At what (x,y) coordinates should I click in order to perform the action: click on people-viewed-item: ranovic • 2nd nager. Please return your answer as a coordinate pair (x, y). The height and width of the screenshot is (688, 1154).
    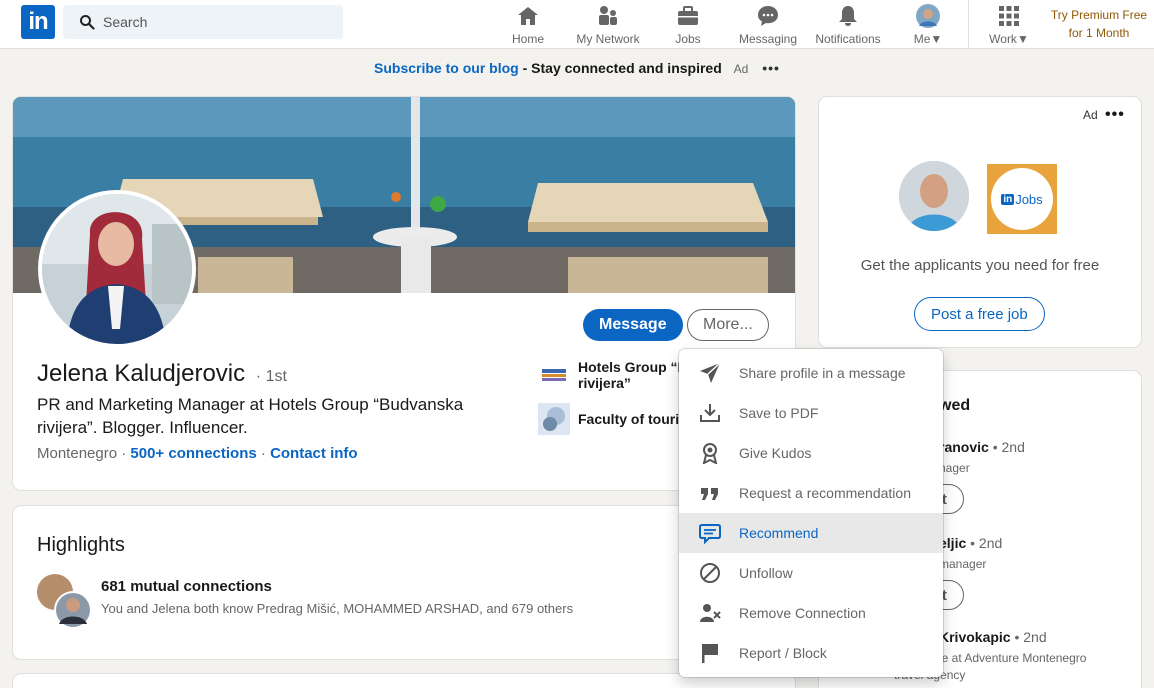
    Looking at the image, I should click on (982, 457).